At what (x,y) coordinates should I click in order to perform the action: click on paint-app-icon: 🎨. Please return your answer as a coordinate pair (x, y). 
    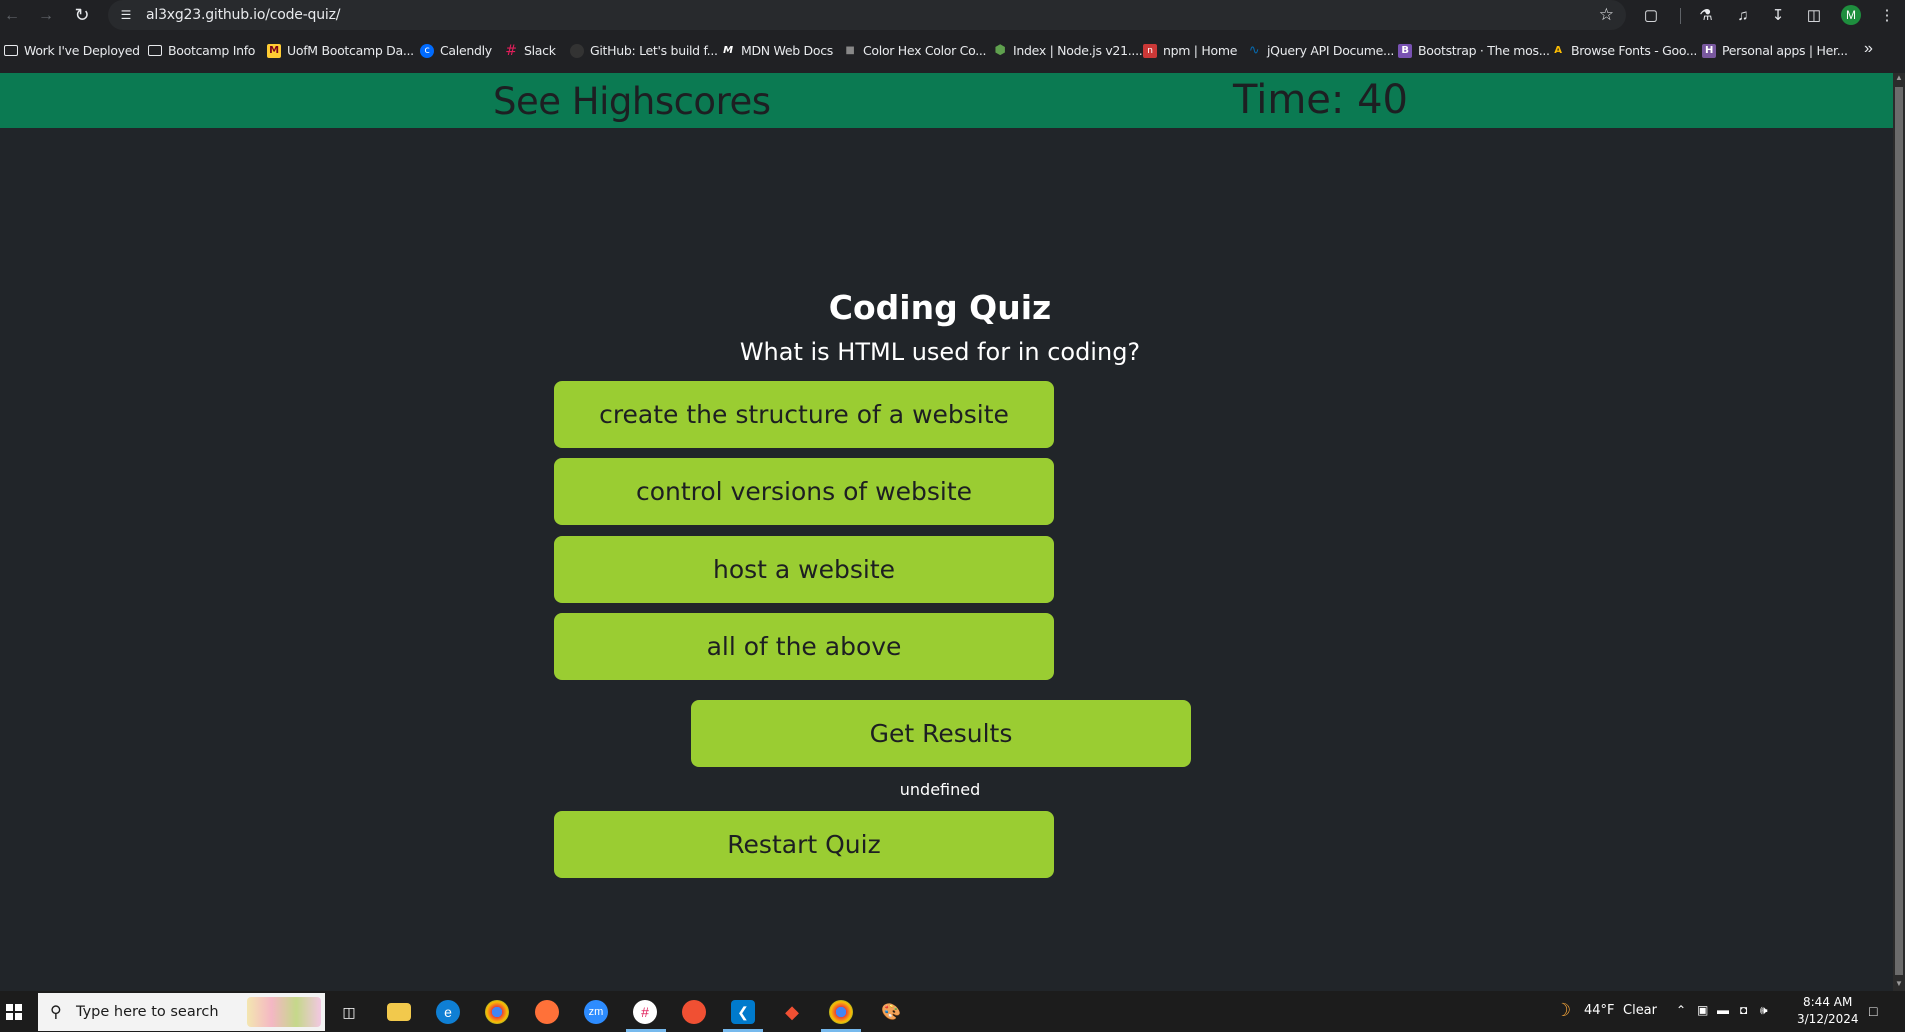
    Looking at the image, I should click on (891, 1012).